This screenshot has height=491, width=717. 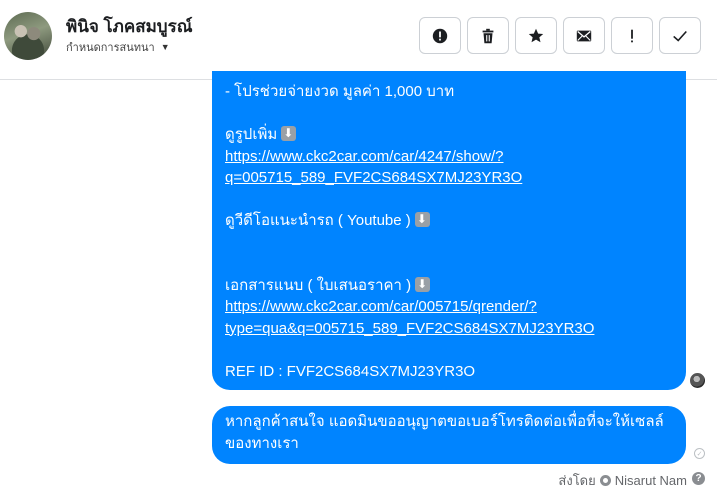 What do you see at coordinates (28, 36) in the screenshot?
I see `contact-avatar` at bounding box center [28, 36].